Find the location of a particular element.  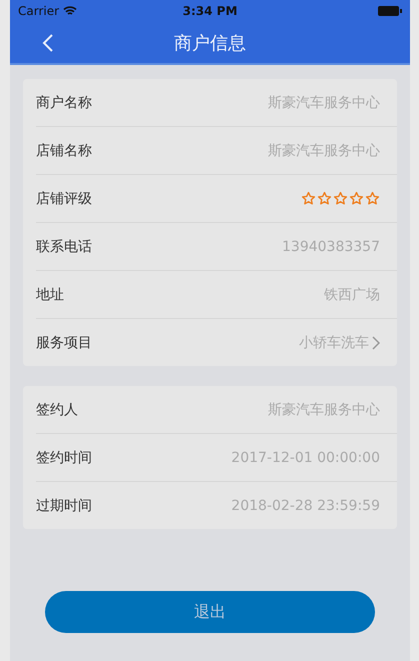

field-value: 13940383357 is located at coordinates (331, 246).